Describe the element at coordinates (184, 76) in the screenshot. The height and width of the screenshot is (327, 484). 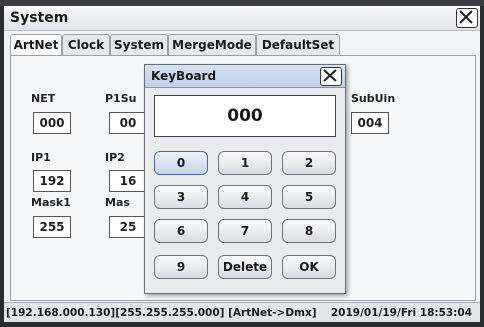
I see `keyboard-title: KeyBoard` at that location.